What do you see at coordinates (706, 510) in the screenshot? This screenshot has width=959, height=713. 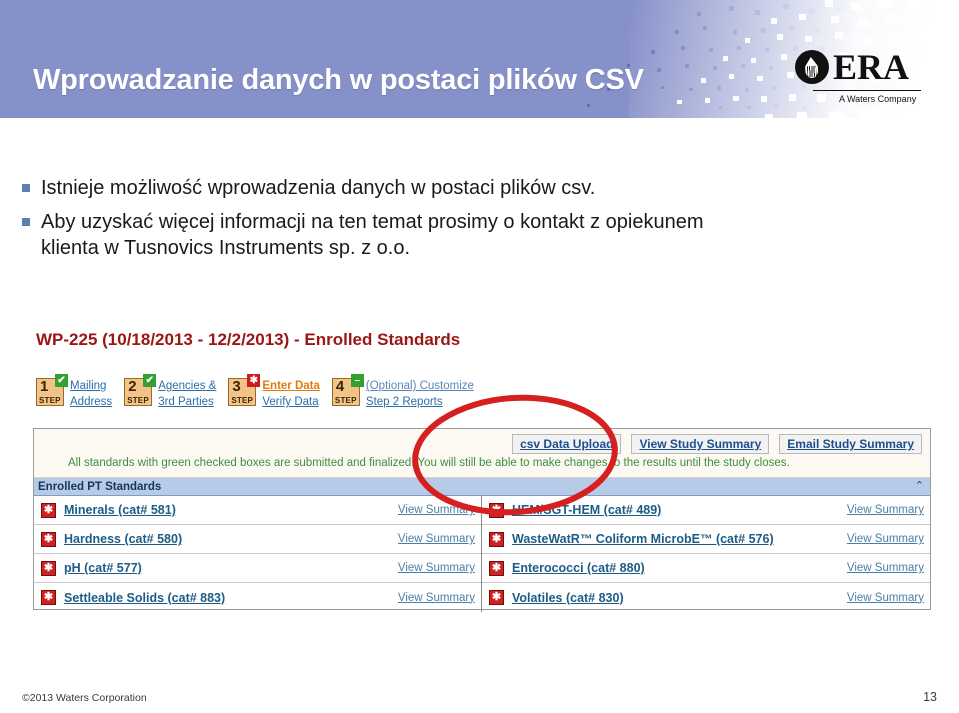 I see `table-row: ✱ HEM/SGT-HEM (cat# 489) View Summary` at bounding box center [706, 510].